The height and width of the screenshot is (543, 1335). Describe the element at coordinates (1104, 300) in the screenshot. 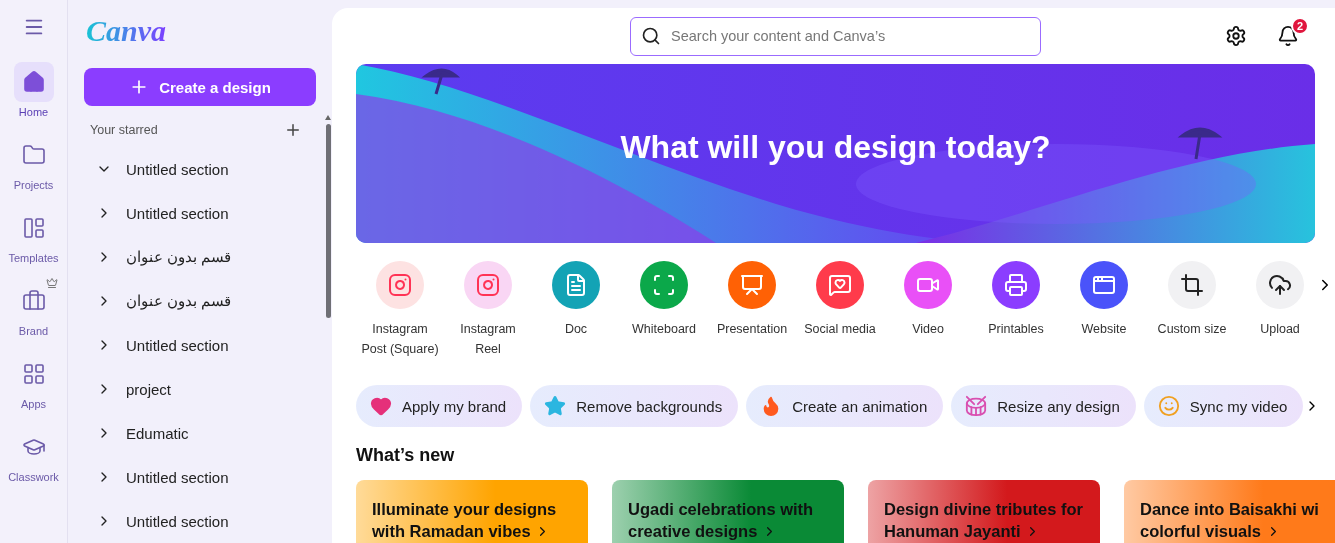

I see `design-type: Website` at that location.